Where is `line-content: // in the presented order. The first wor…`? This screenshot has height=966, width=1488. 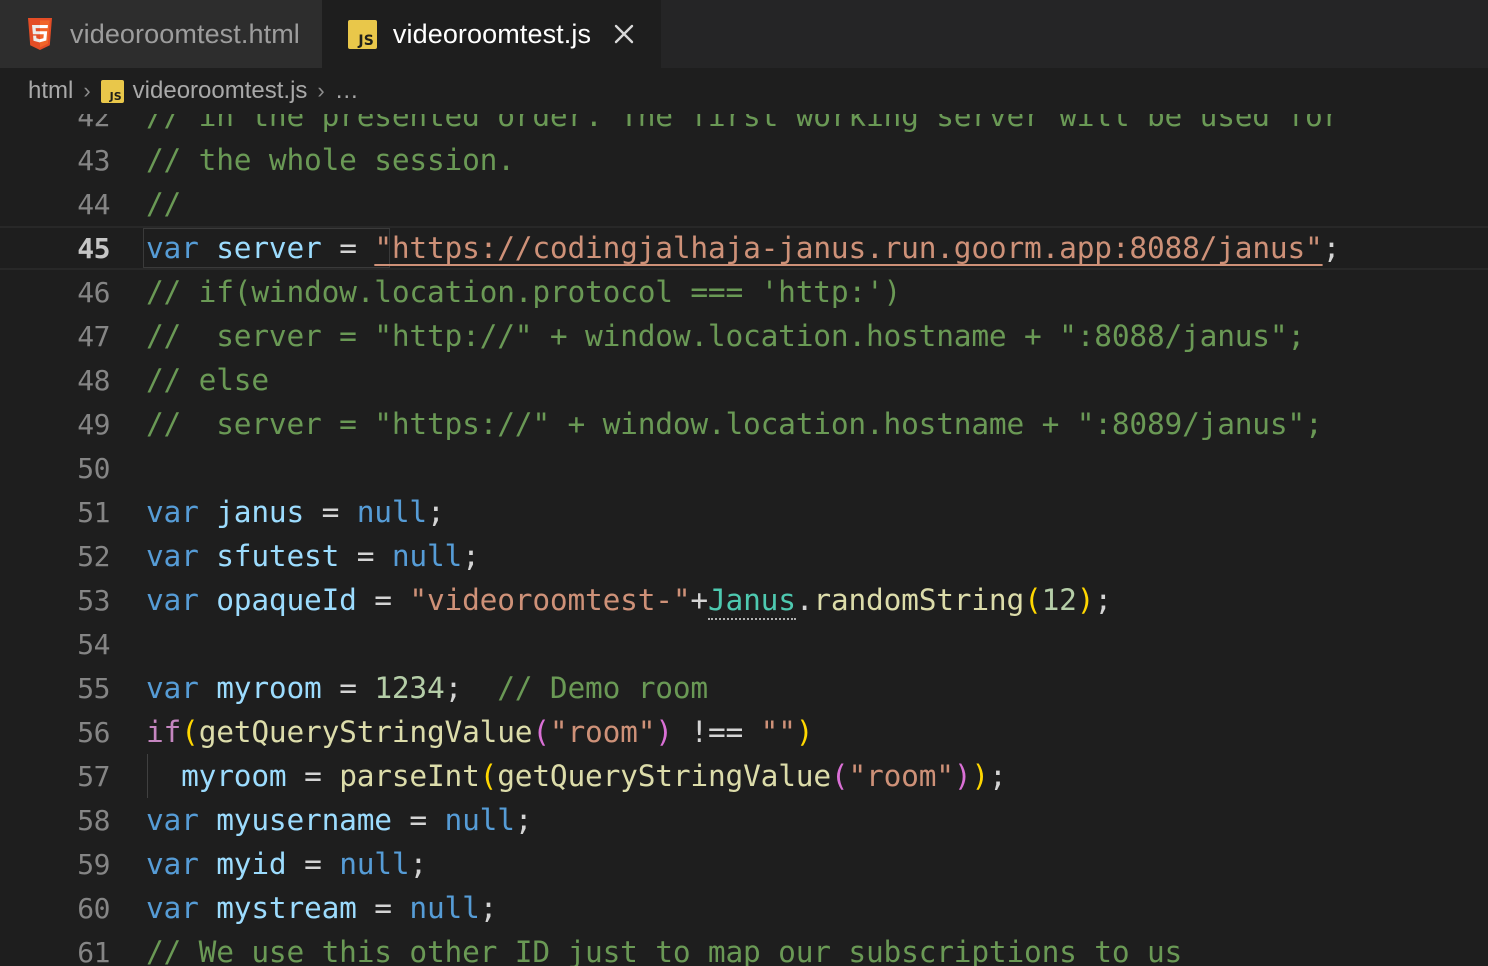
line-content: // in the presented order. The first wor… is located at coordinates (743, 123).